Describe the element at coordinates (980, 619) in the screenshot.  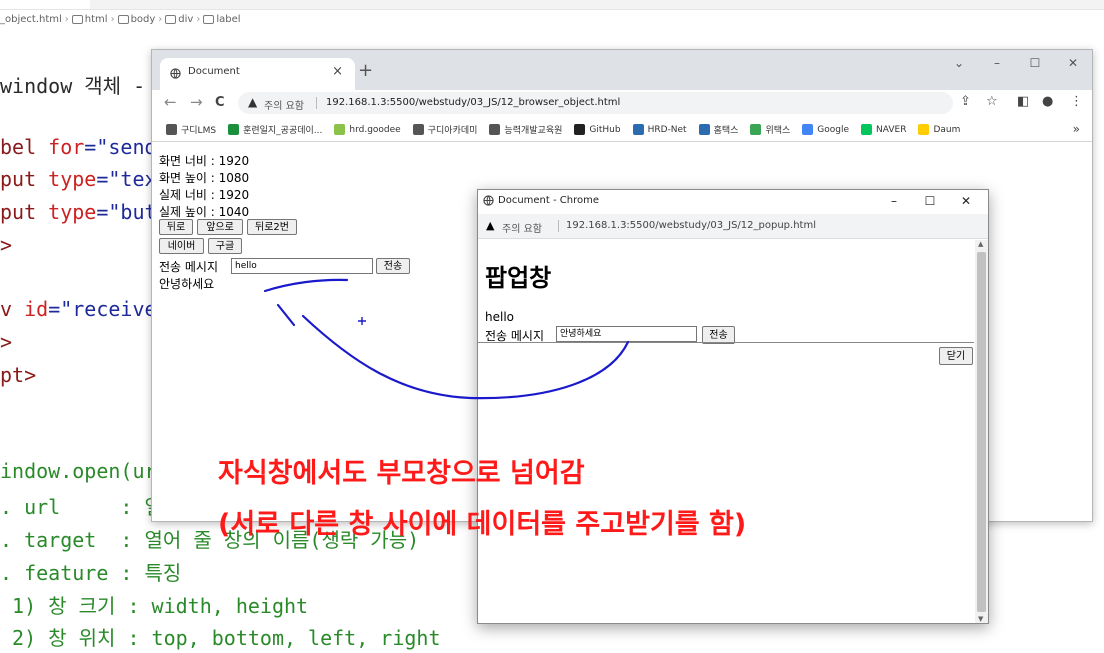
I see `scroll-down-icon: ▼` at that location.